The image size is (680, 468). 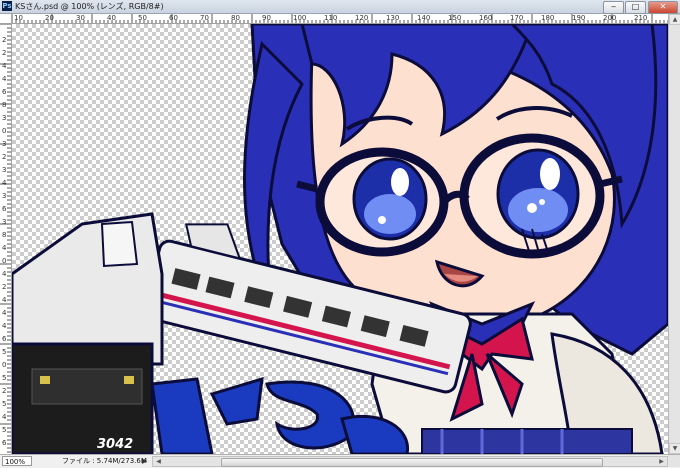 What do you see at coordinates (7, 6) in the screenshot?
I see `photoshop-icon: Ps` at bounding box center [7, 6].